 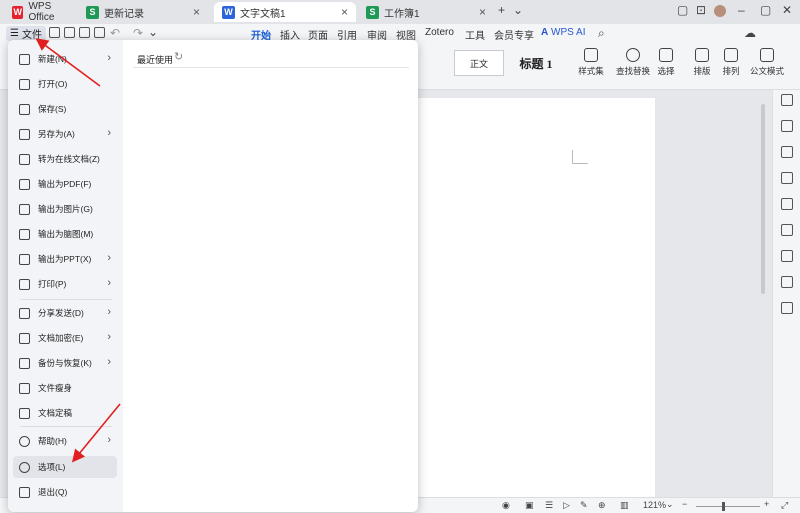 I want to click on style-heading-button: 标题 1, so click(x=536, y=63).